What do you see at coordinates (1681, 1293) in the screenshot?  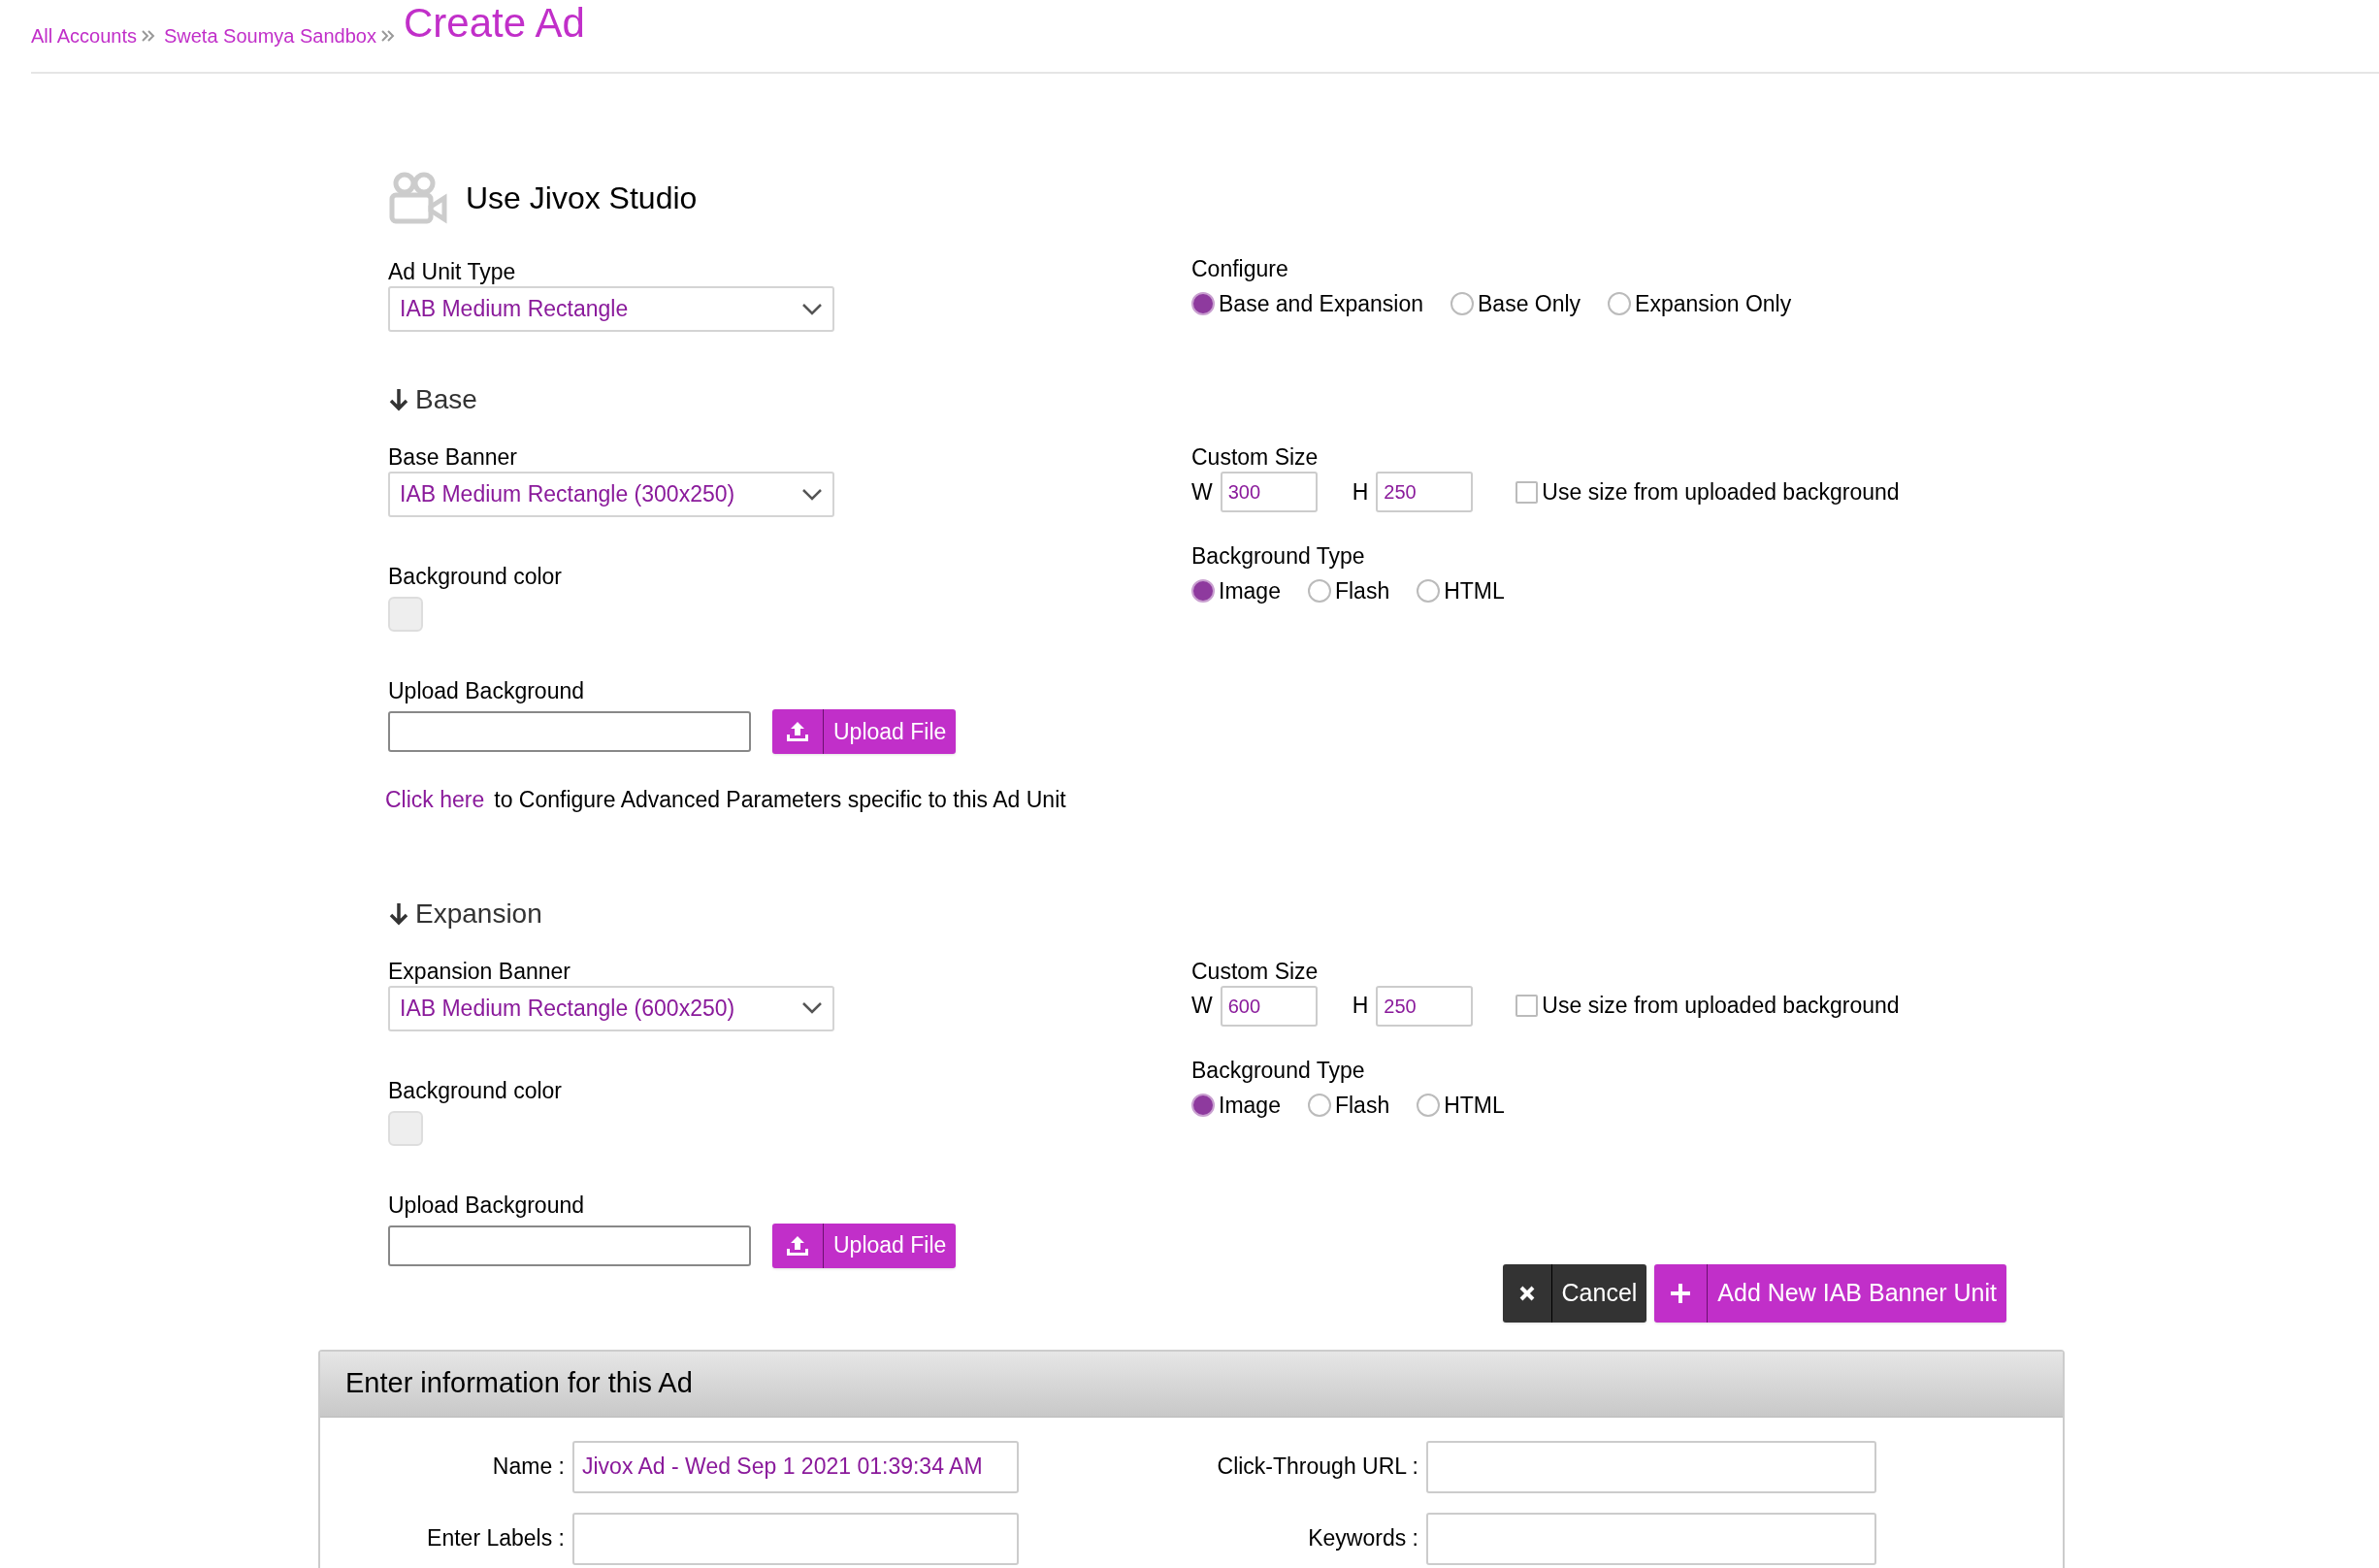 I see `plus-icon` at bounding box center [1681, 1293].